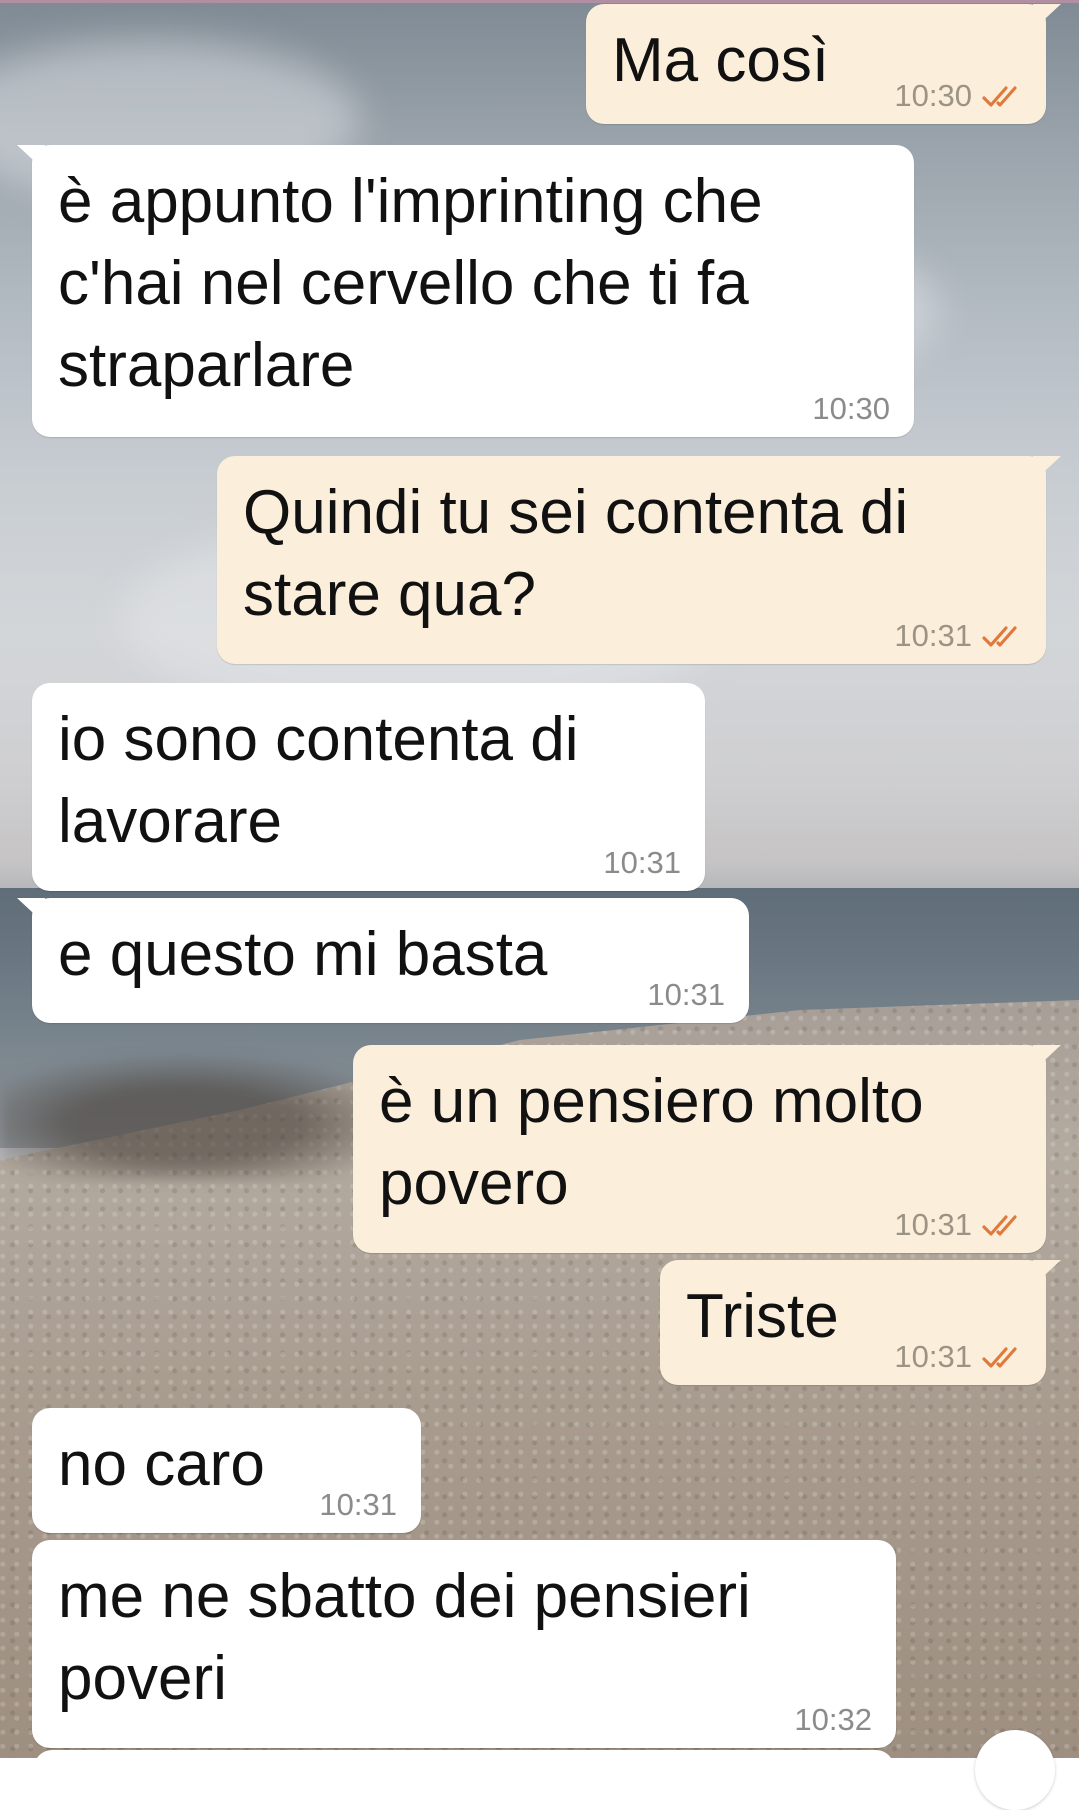 The height and width of the screenshot is (1810, 1079). I want to click on message-bubble-incoming: io sono contenta di lavorare 10:31, so click(368, 787).